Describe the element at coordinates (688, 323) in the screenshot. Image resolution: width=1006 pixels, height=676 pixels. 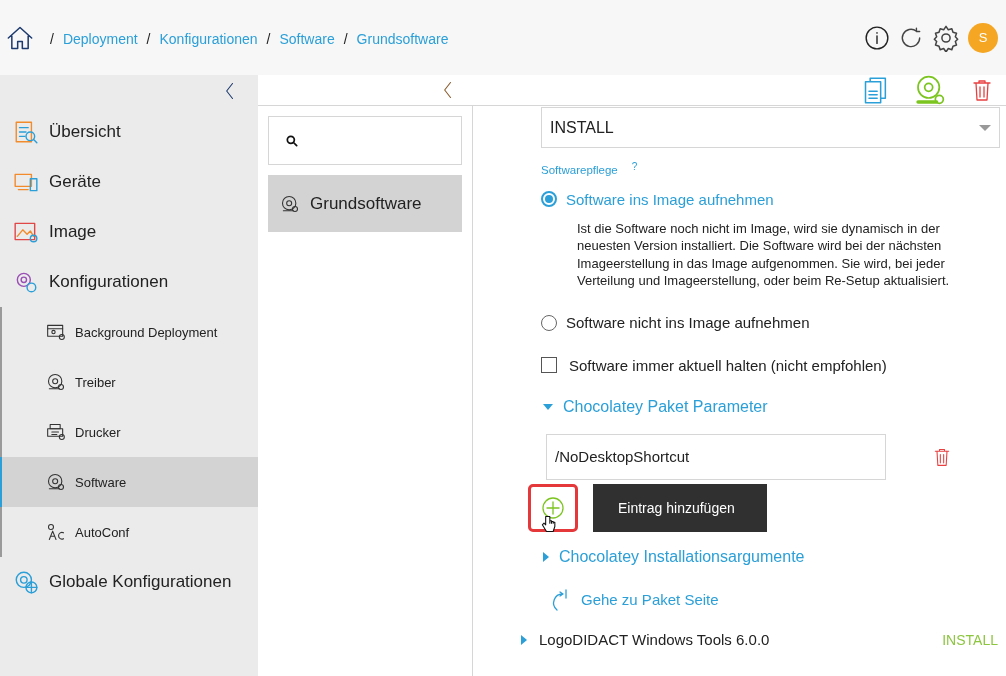
I see `radio-label: Software nicht ins Image aufnehmen` at that location.